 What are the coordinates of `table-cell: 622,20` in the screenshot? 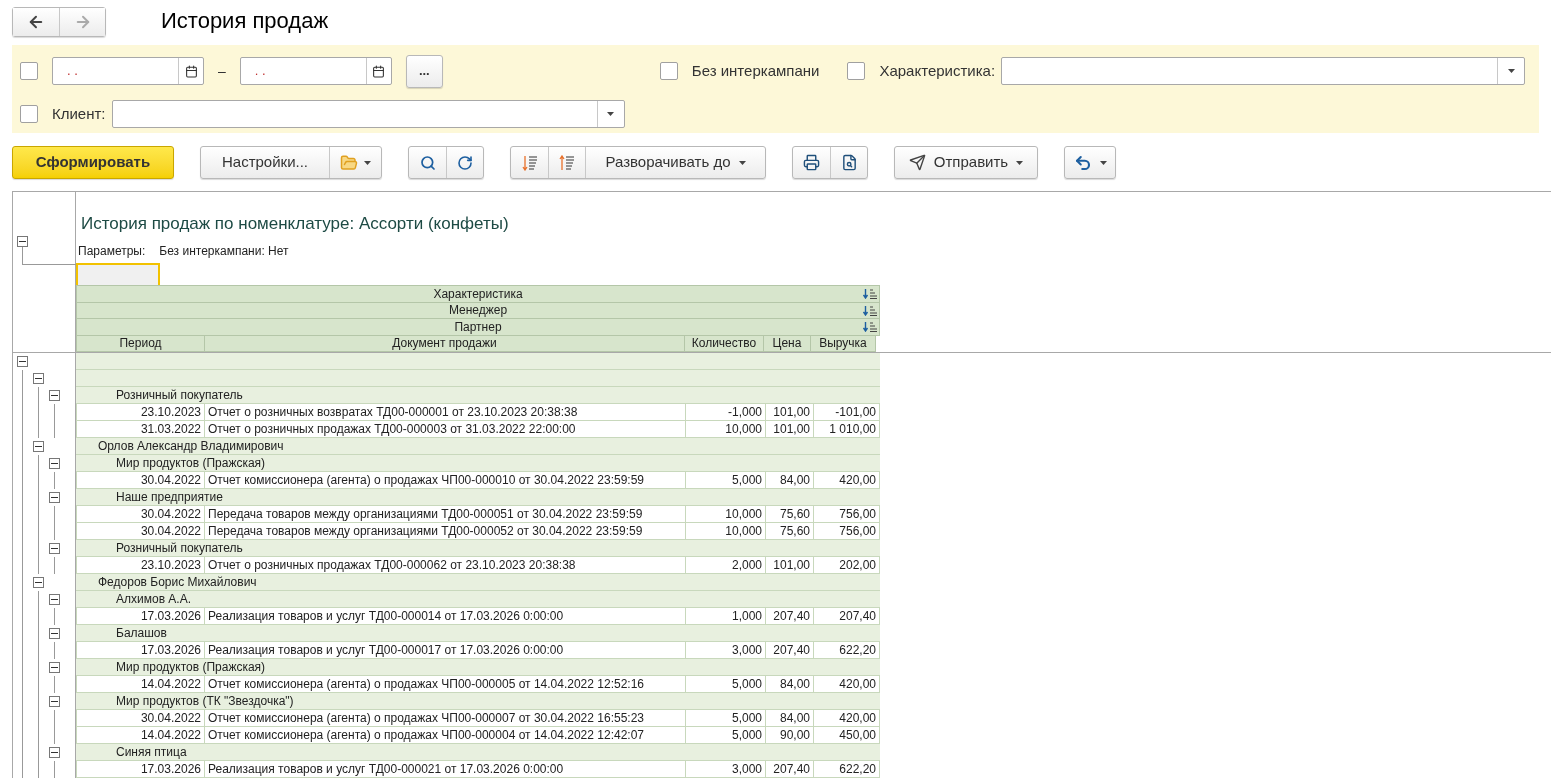 It's located at (847, 769).